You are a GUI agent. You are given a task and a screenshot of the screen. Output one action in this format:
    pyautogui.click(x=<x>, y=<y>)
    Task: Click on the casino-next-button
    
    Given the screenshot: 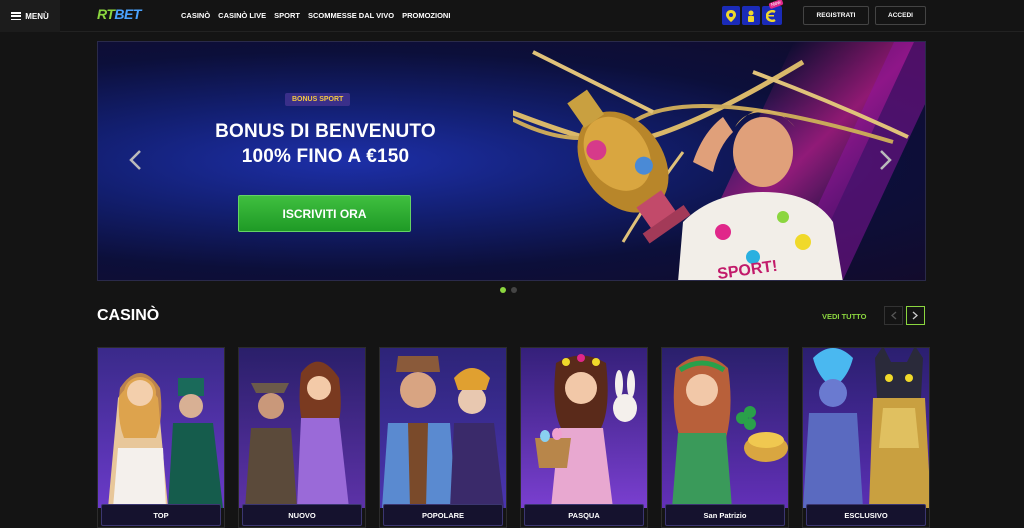 What is the action you would take?
    pyautogui.click(x=915, y=315)
    